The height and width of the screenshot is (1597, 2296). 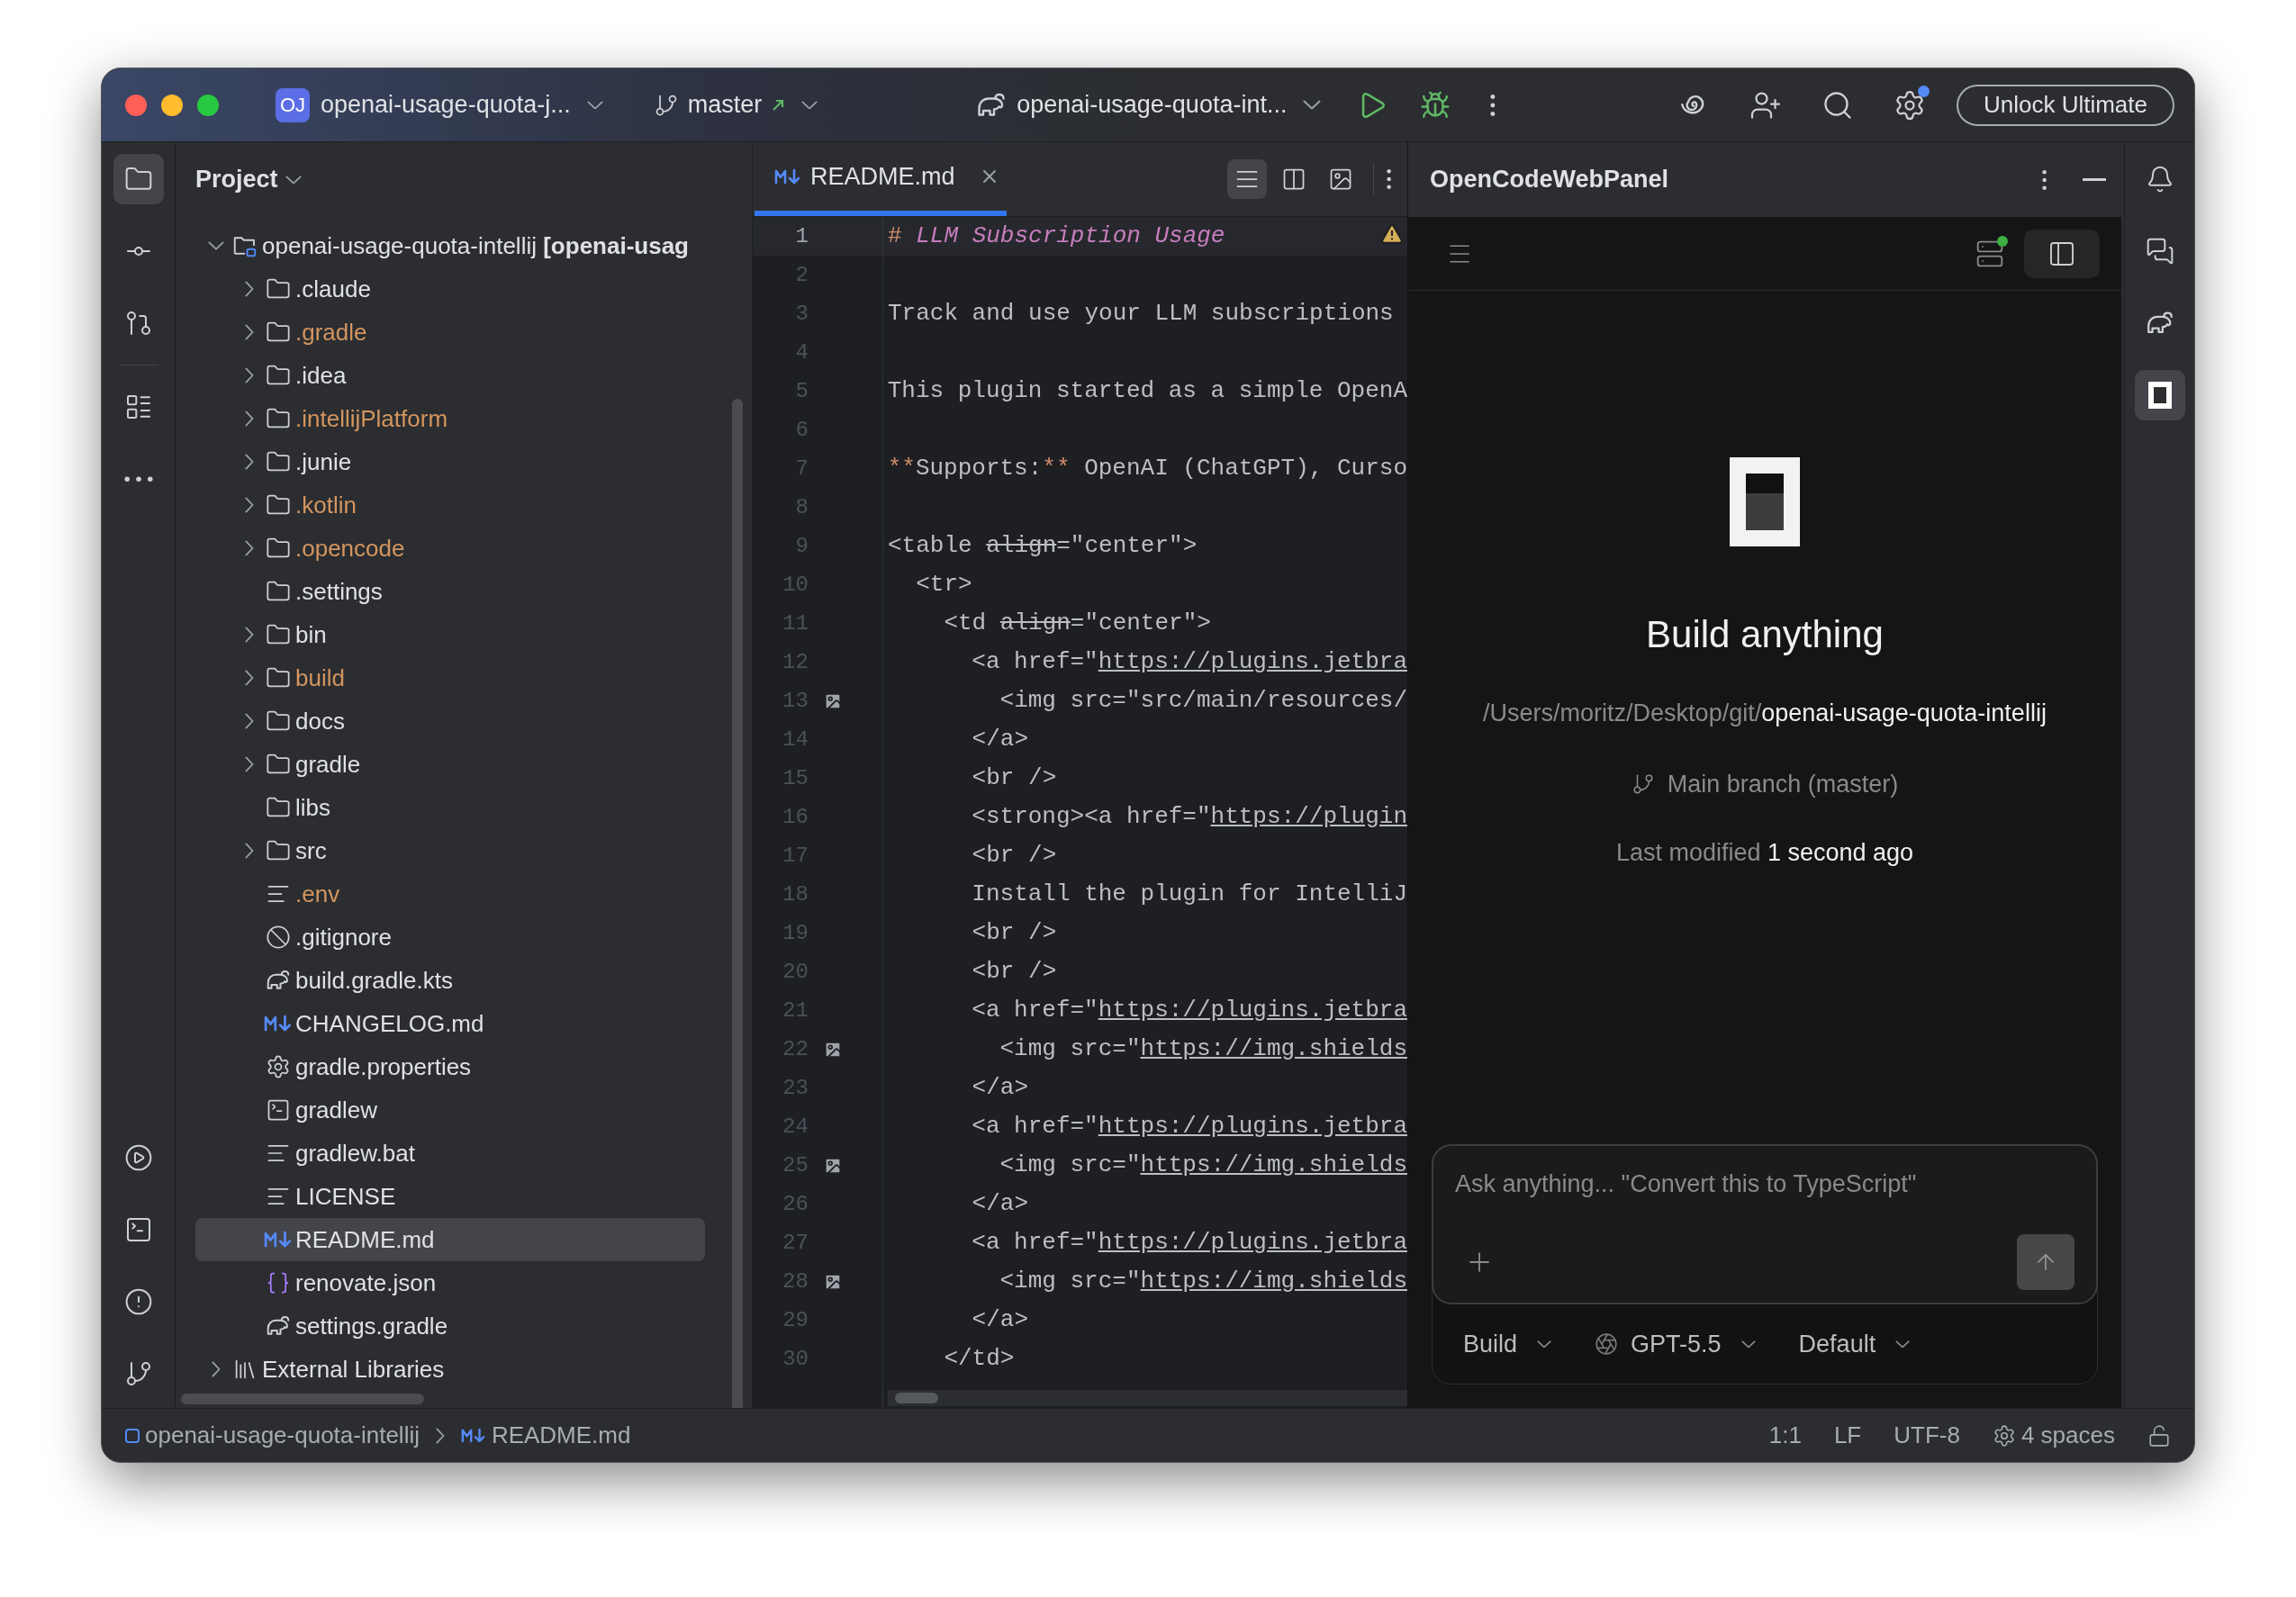 I want to click on tree-item: openai-usage-quota-intellij [openai-usag, so click(x=450, y=246).